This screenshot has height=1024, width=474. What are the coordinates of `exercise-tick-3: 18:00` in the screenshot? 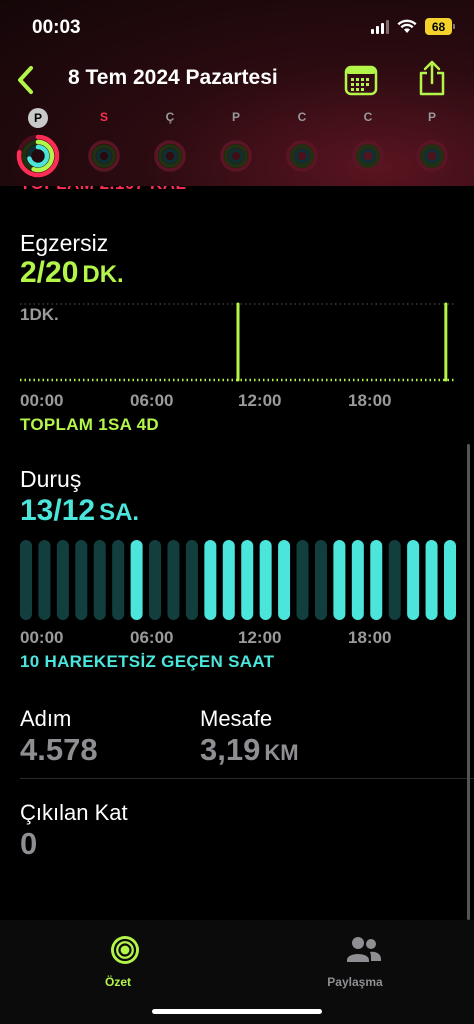 It's located at (370, 400).